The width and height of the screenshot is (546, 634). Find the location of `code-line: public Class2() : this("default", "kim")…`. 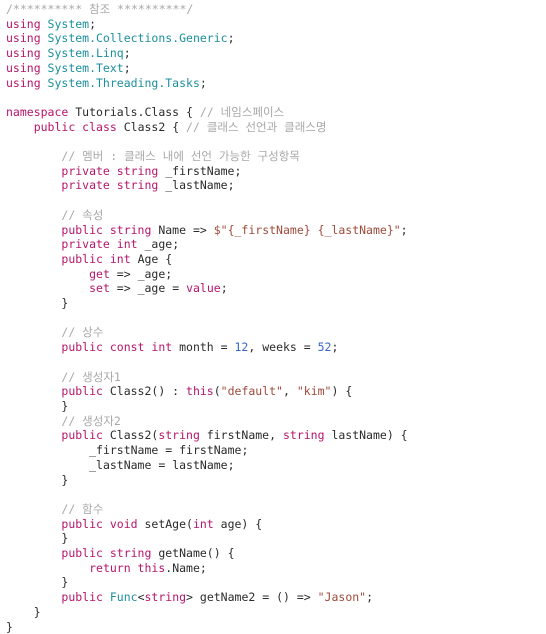

code-line: public Class2() : this("default", "kim")… is located at coordinates (276, 391).